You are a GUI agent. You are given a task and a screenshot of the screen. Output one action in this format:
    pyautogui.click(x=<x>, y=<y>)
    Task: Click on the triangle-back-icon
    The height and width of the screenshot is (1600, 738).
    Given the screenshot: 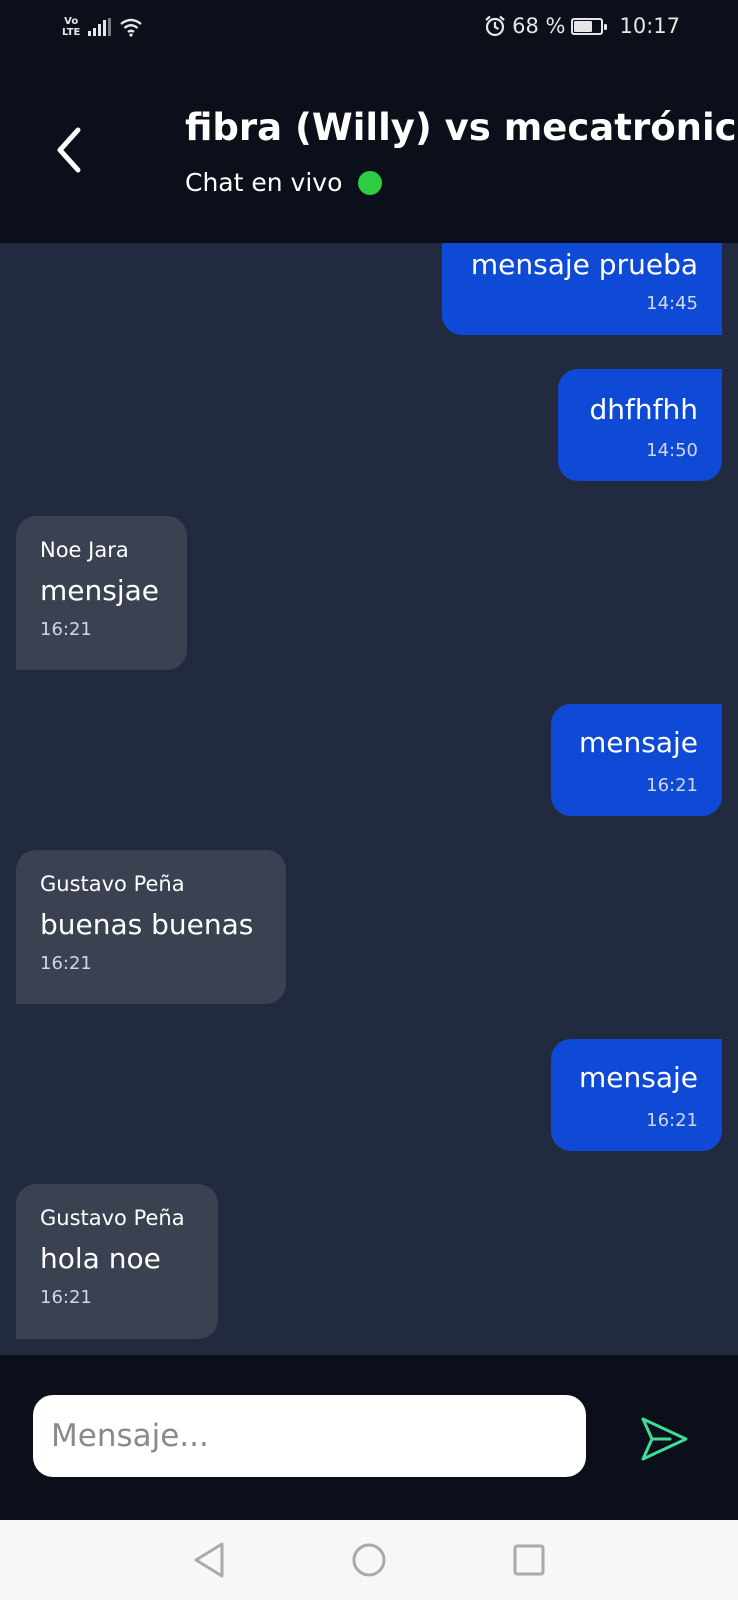 What is the action you would take?
    pyautogui.click(x=209, y=1560)
    